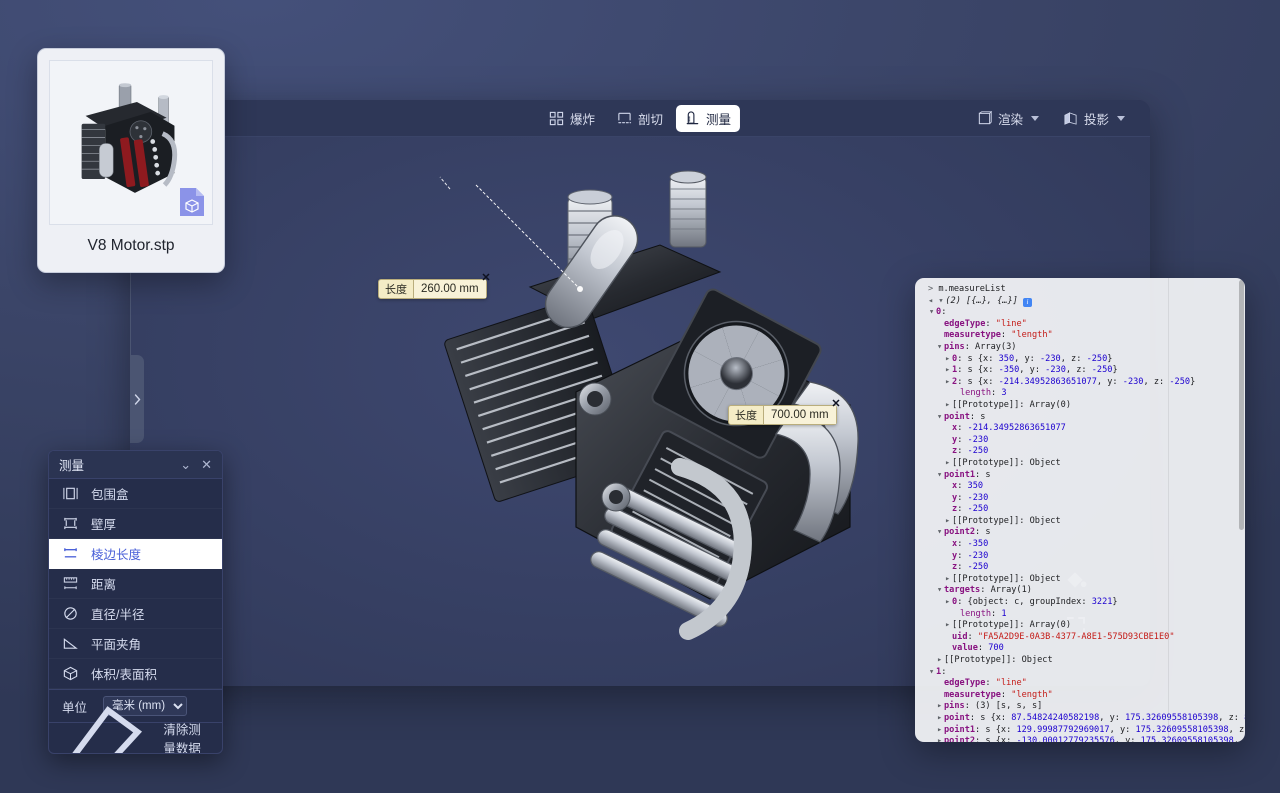  I want to click on console-line: pins: (3) [s, s, s], so click(1081, 707).